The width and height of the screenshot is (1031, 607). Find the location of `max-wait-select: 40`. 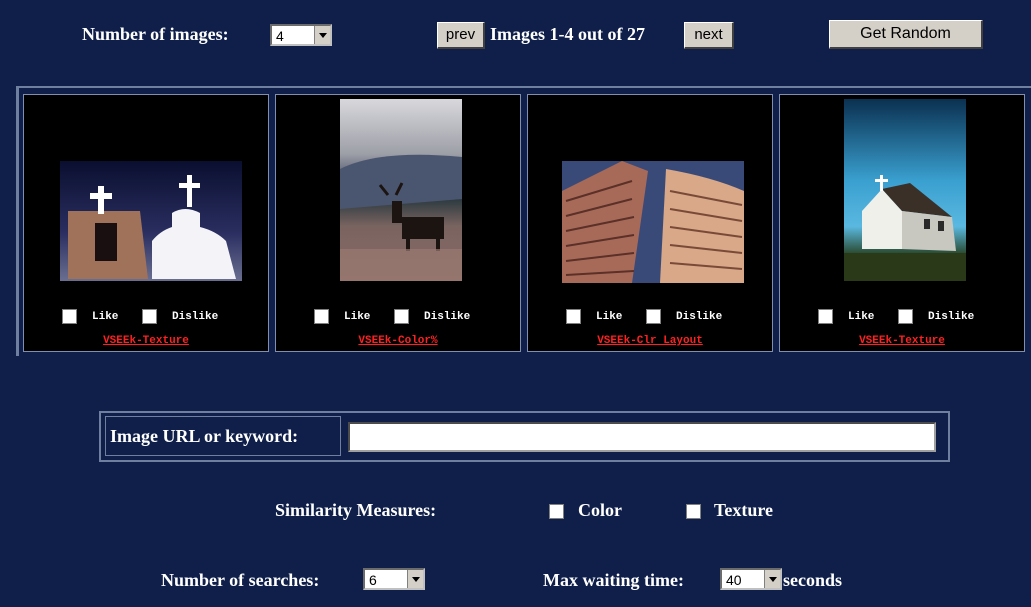

max-wait-select: 40 is located at coordinates (751, 579).